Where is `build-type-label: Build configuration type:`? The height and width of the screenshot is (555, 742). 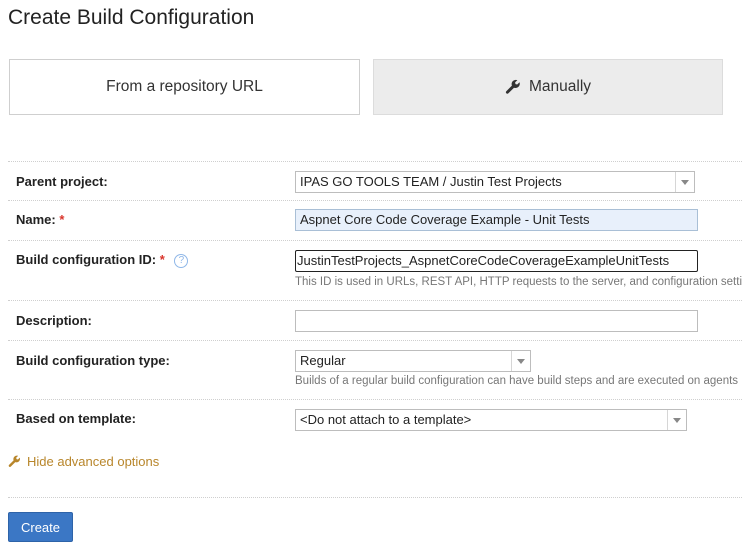 build-type-label: Build configuration type: is located at coordinates (93, 360).